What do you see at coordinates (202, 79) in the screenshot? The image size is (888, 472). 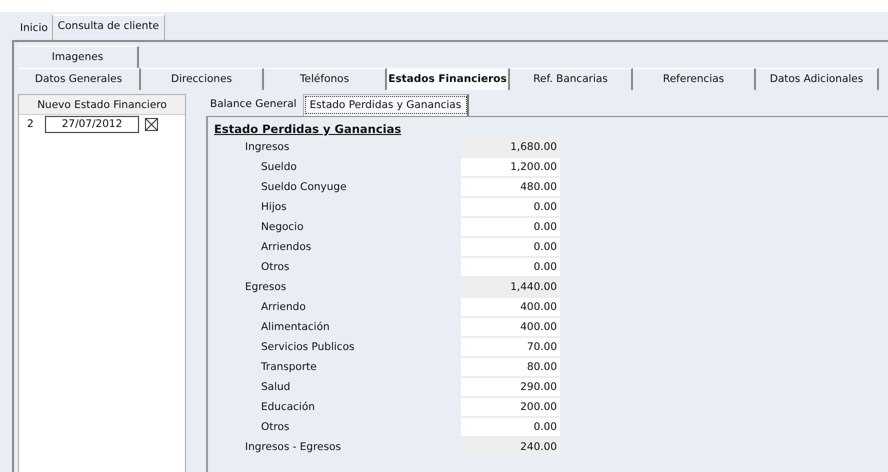 I see `tab: Direcciones` at bounding box center [202, 79].